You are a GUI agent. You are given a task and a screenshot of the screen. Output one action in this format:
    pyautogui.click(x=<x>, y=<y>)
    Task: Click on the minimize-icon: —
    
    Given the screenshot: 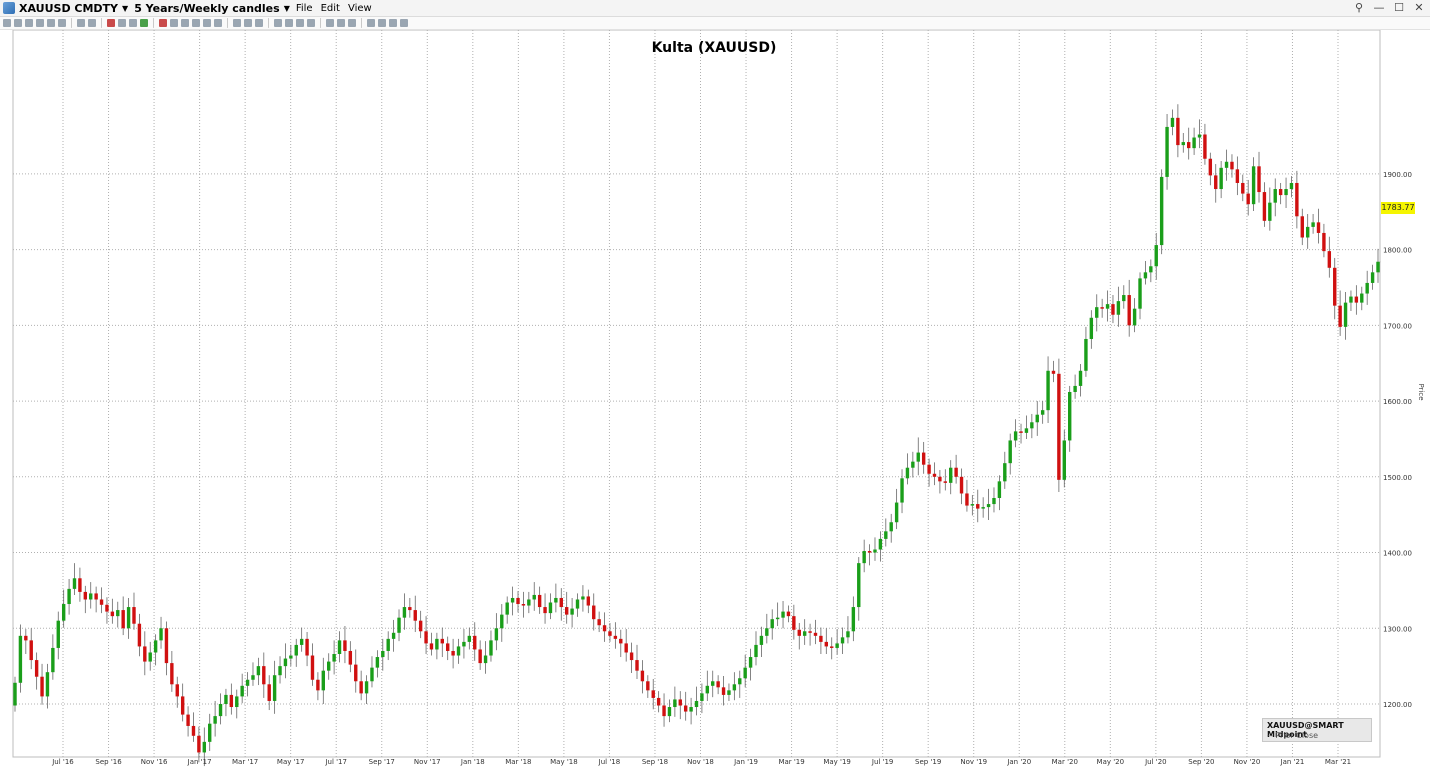 What is the action you would take?
    pyautogui.click(x=1379, y=7)
    